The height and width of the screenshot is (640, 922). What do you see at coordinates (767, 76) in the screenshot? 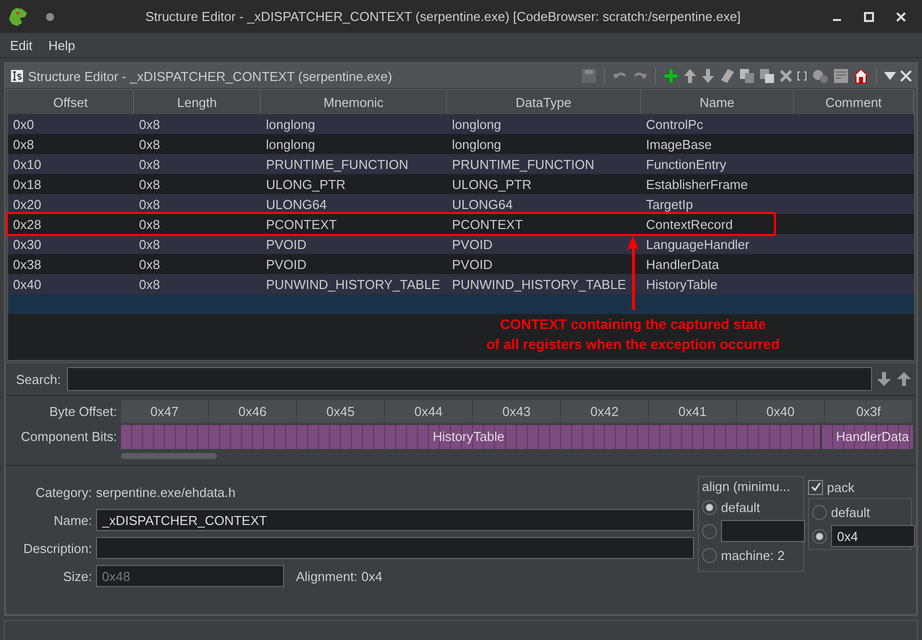
I see `paste-icon` at bounding box center [767, 76].